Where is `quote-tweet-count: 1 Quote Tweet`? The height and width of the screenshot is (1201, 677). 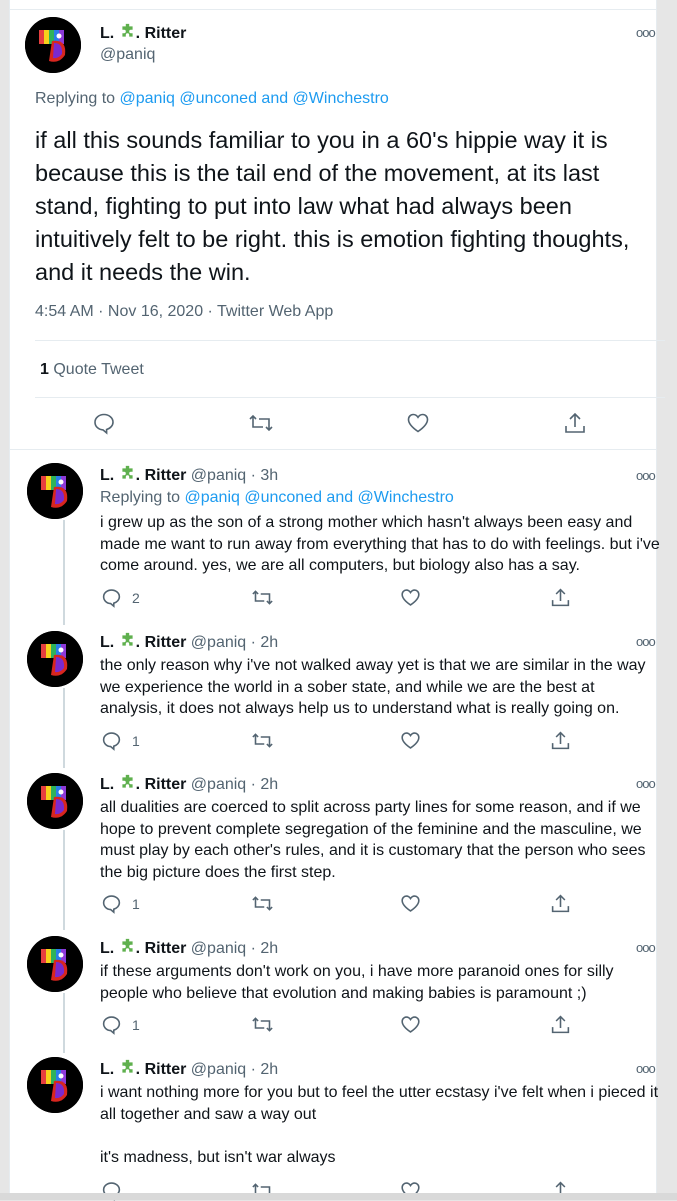
quote-tweet-count: 1 Quote Tweet is located at coordinates (92, 370).